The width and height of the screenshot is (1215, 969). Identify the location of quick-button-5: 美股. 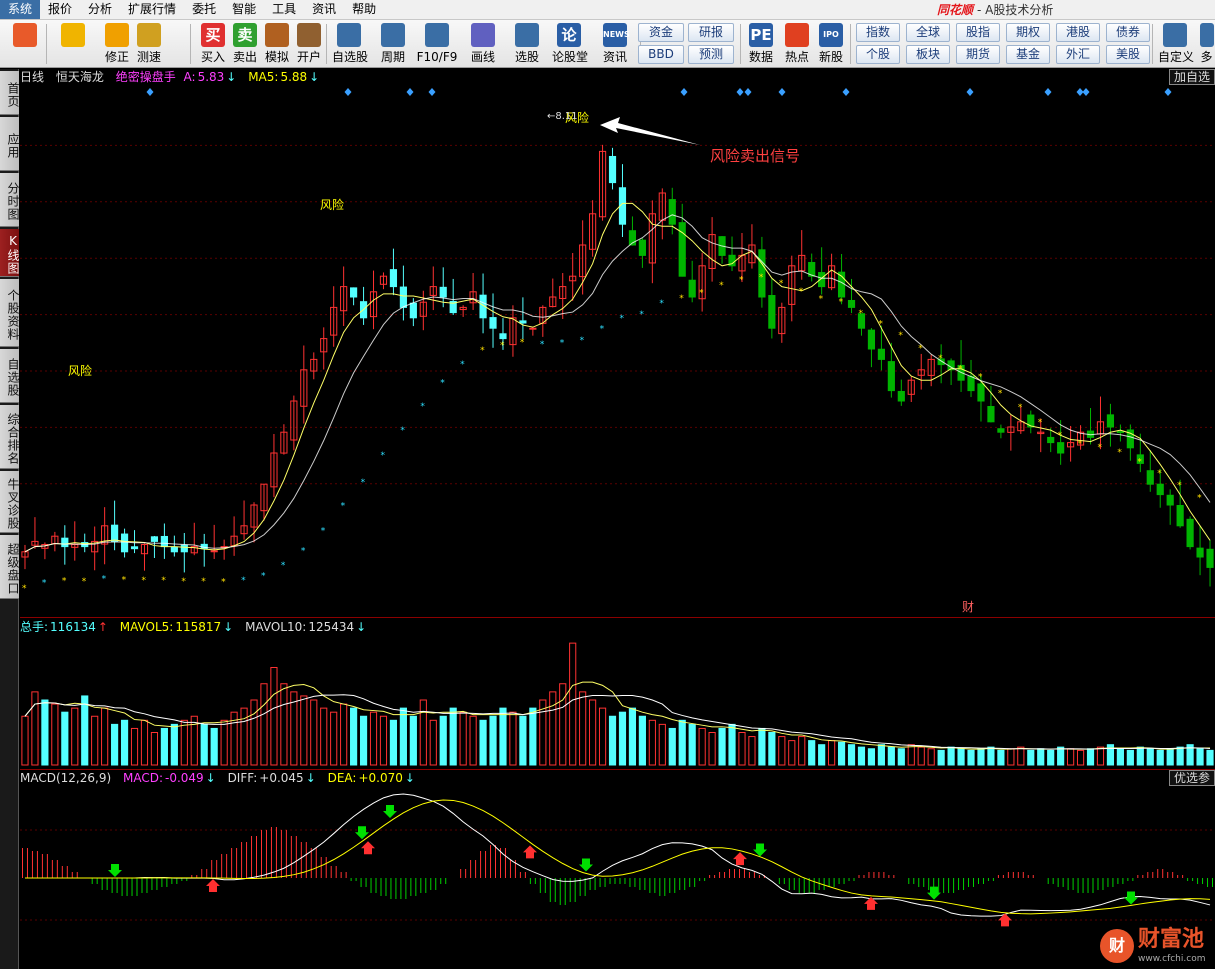
(1128, 54).